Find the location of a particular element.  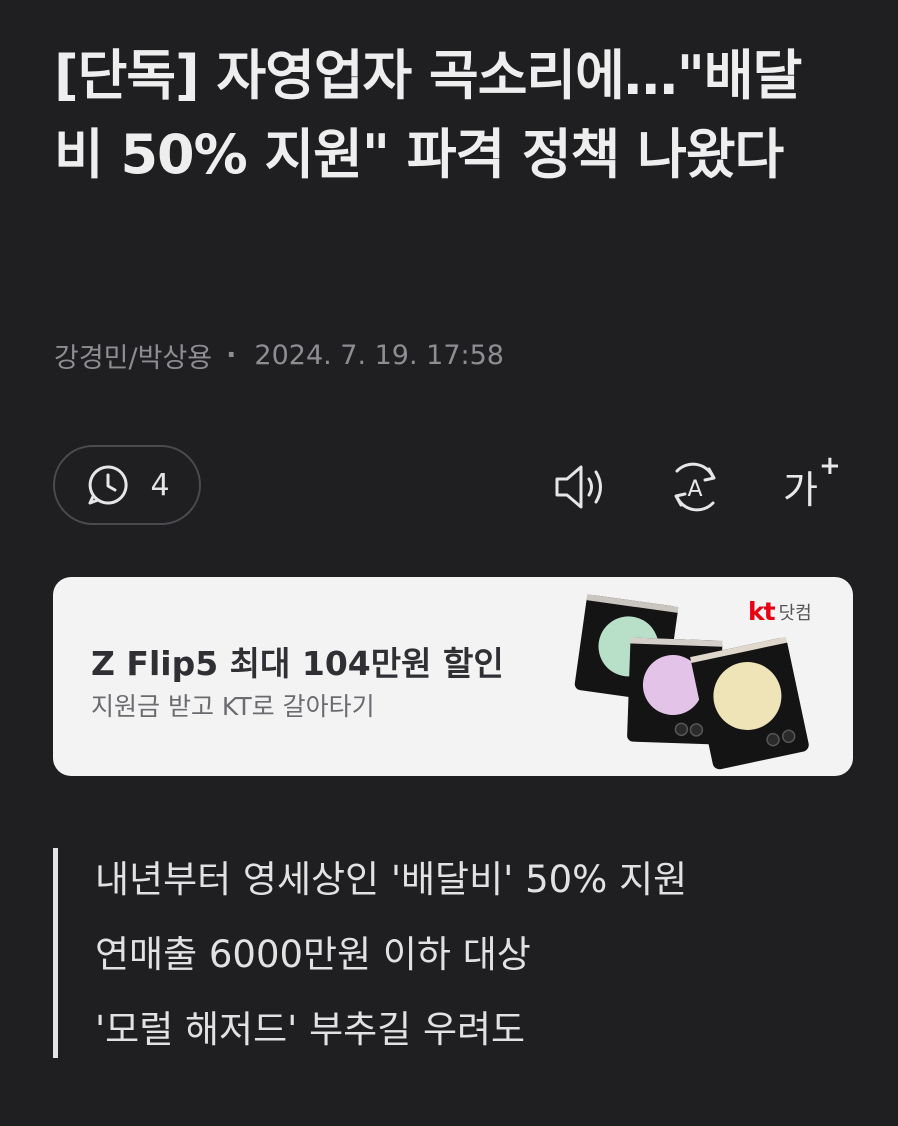

article-toolbar: 4 A 가 + is located at coordinates (453, 487).